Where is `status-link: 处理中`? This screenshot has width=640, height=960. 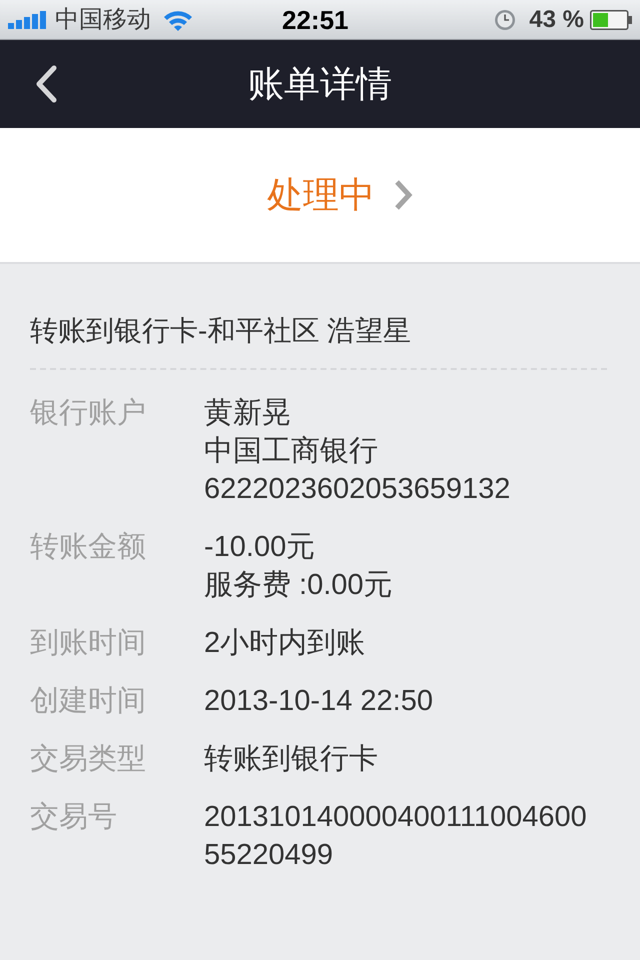
status-link: 处理中 is located at coordinates (340, 195).